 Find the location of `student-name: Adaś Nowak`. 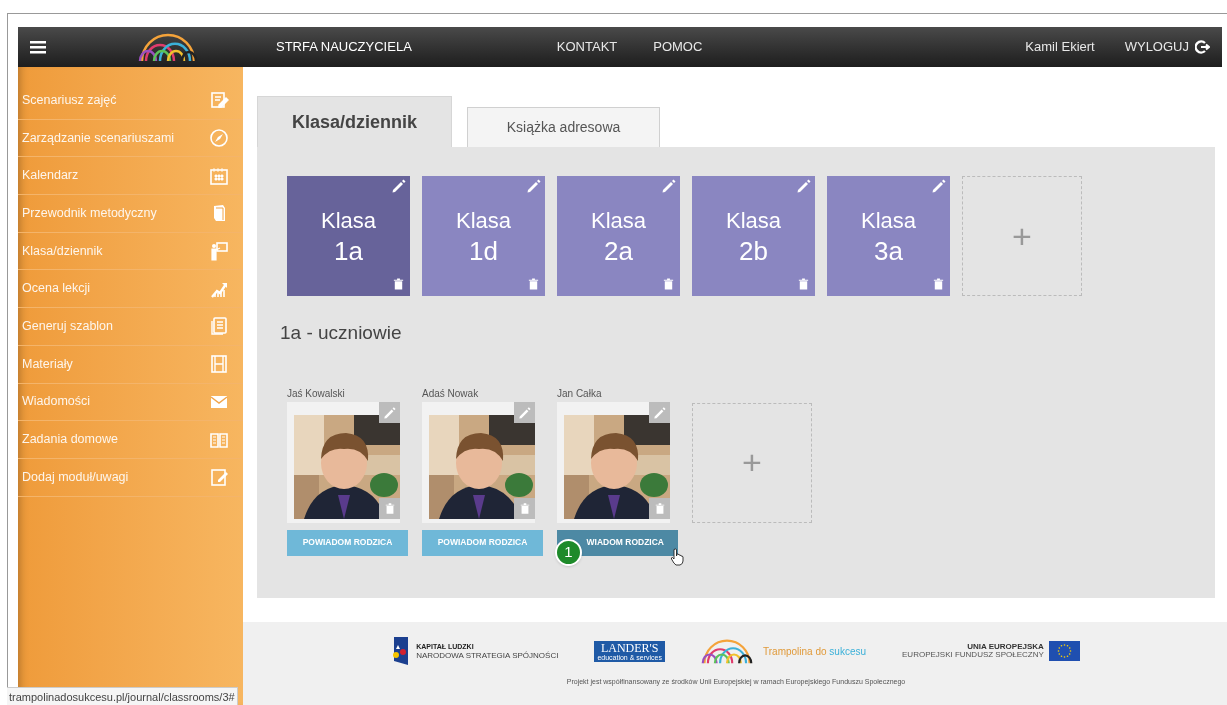

student-name: Adaś Nowak is located at coordinates (451, 393).